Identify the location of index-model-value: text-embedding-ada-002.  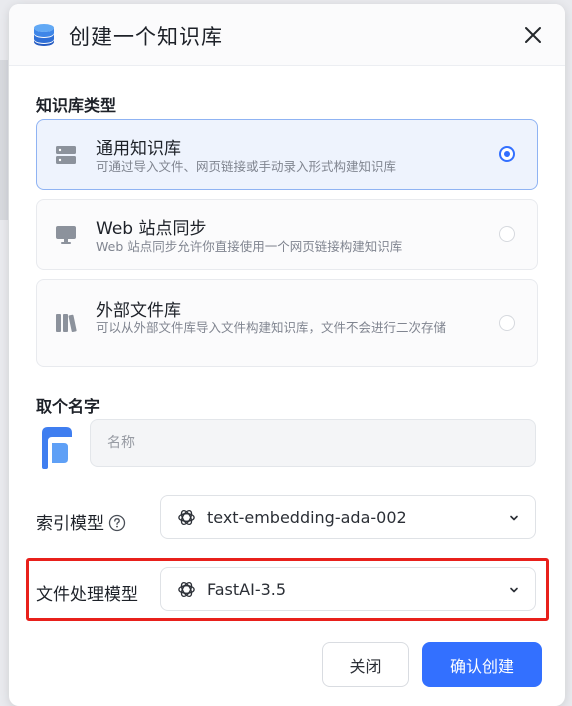
(307, 517).